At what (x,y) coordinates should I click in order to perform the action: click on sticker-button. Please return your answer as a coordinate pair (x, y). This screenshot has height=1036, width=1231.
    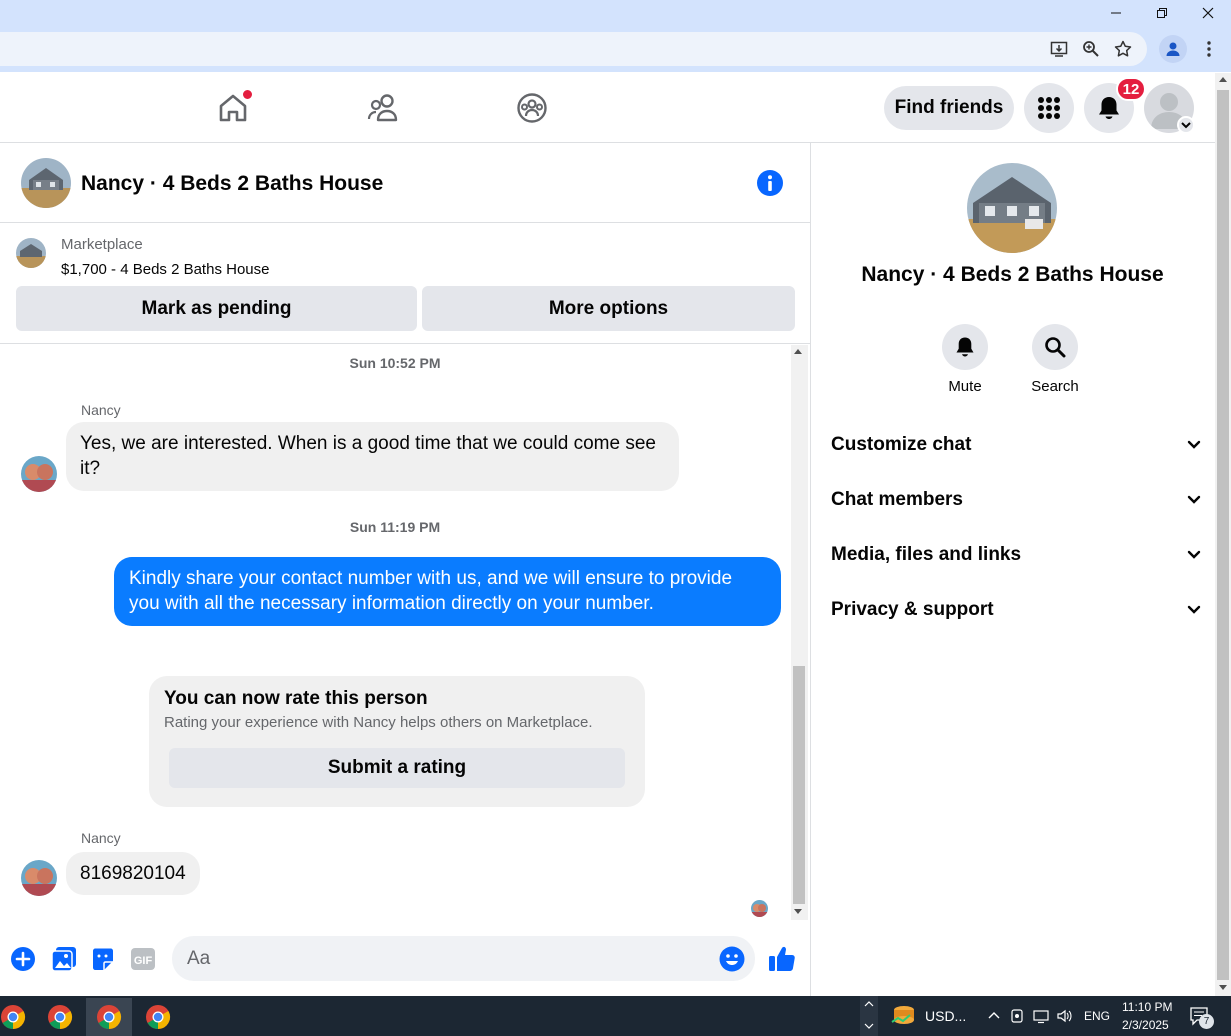
    Looking at the image, I should click on (103, 959).